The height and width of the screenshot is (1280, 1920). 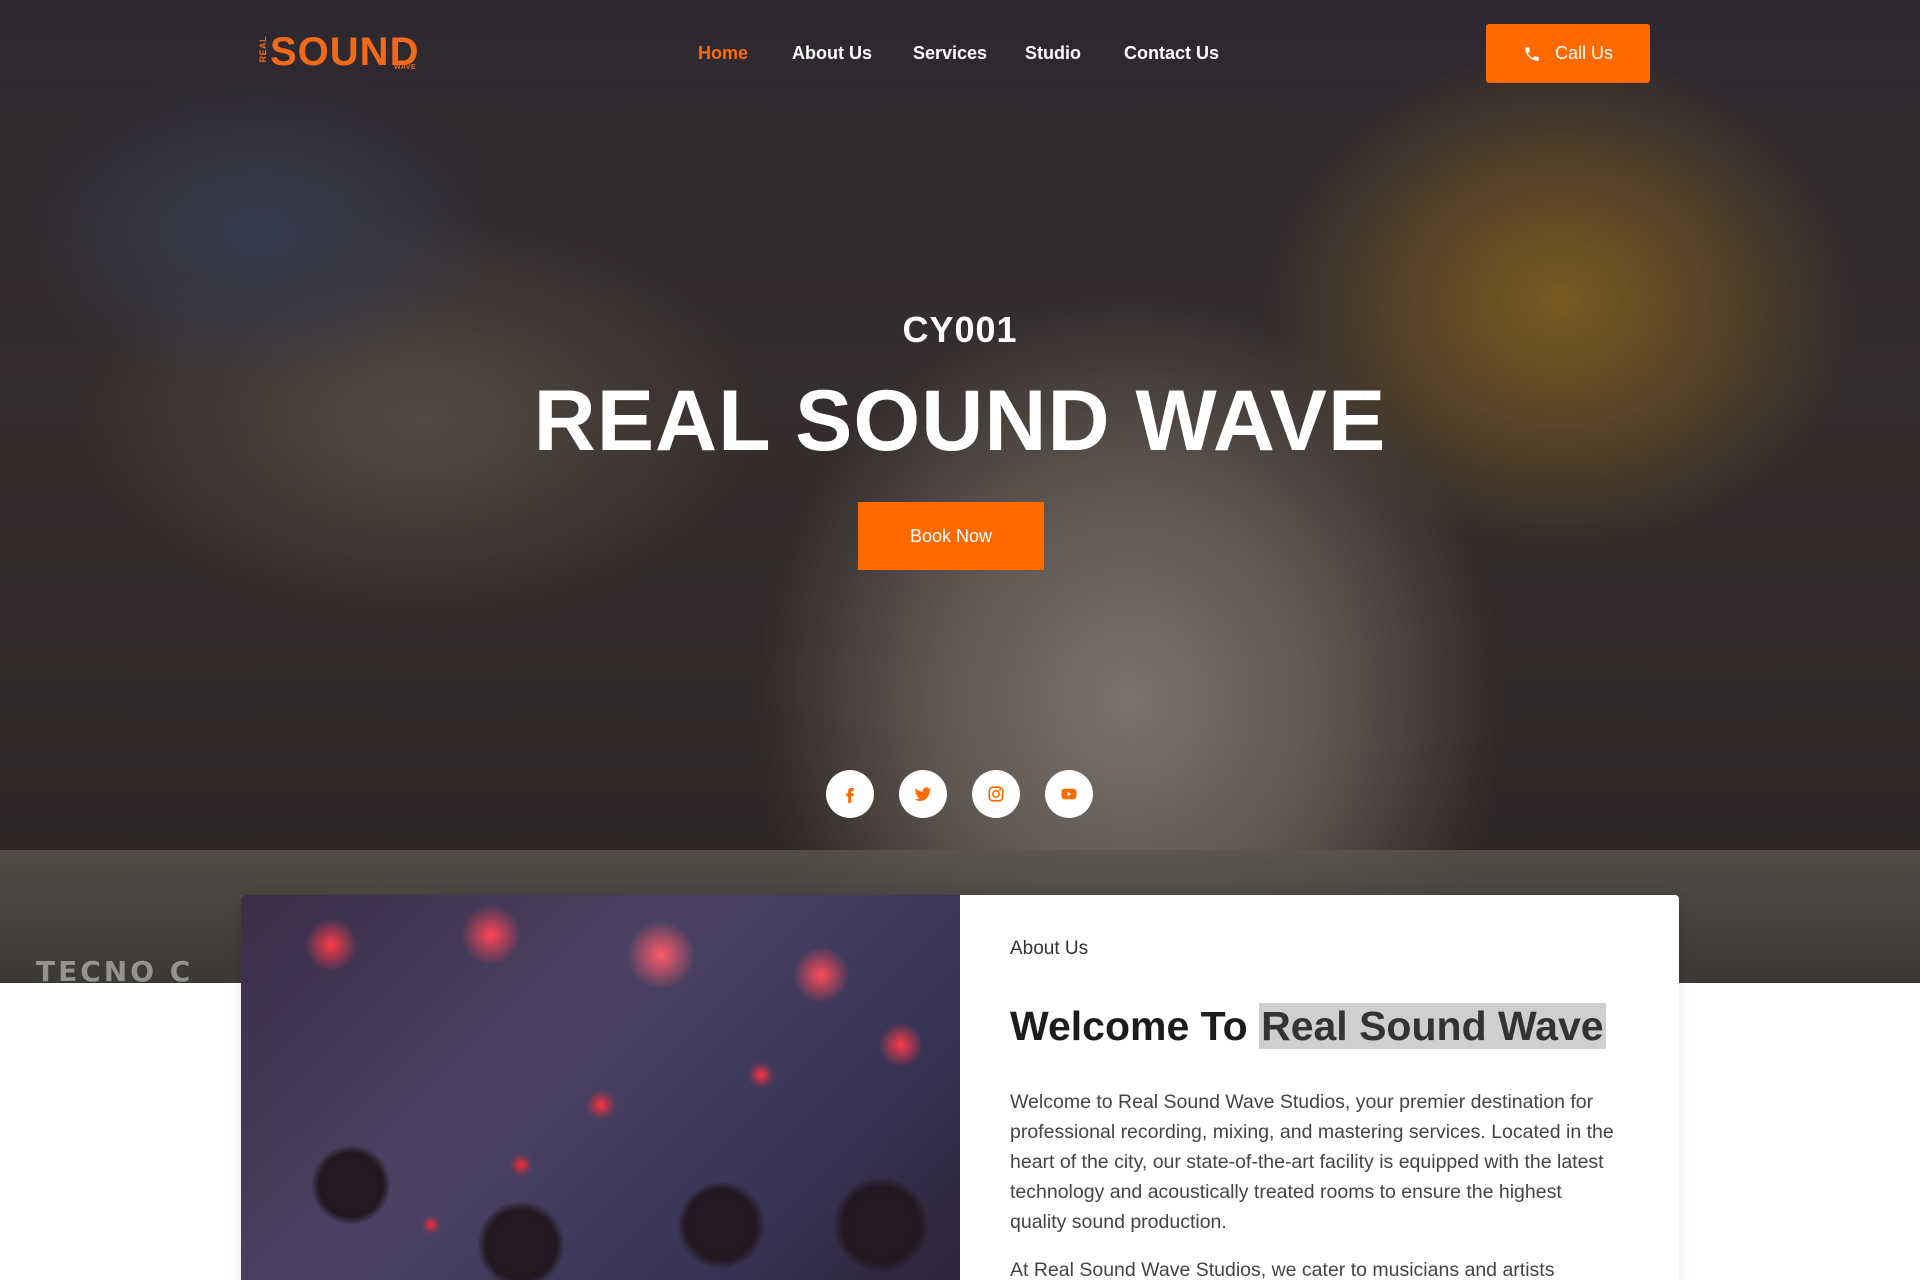 I want to click on about-heading-prefix: Welcome To, so click(x=1135, y=1026).